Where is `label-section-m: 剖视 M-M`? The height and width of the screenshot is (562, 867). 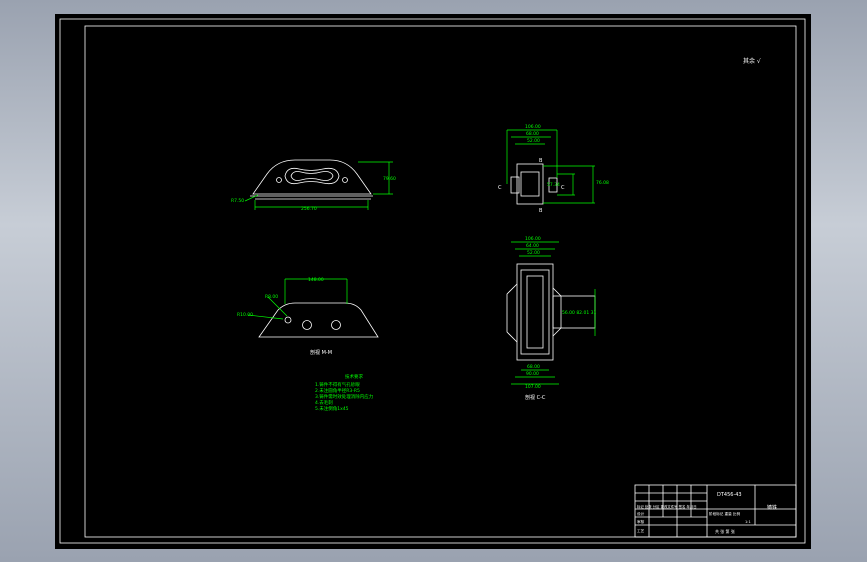
label-section-m: 剖视 M-M is located at coordinates (321, 352).